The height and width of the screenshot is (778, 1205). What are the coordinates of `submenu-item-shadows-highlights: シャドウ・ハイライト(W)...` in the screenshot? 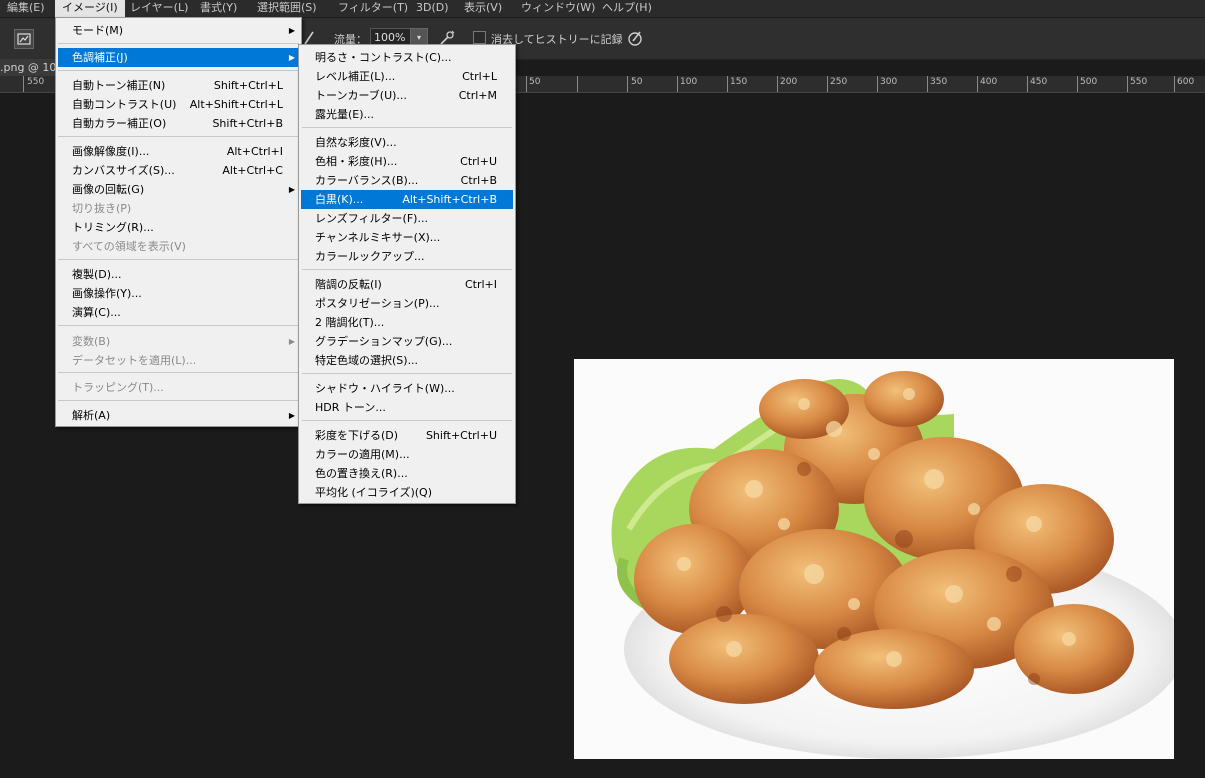 It's located at (407, 388).